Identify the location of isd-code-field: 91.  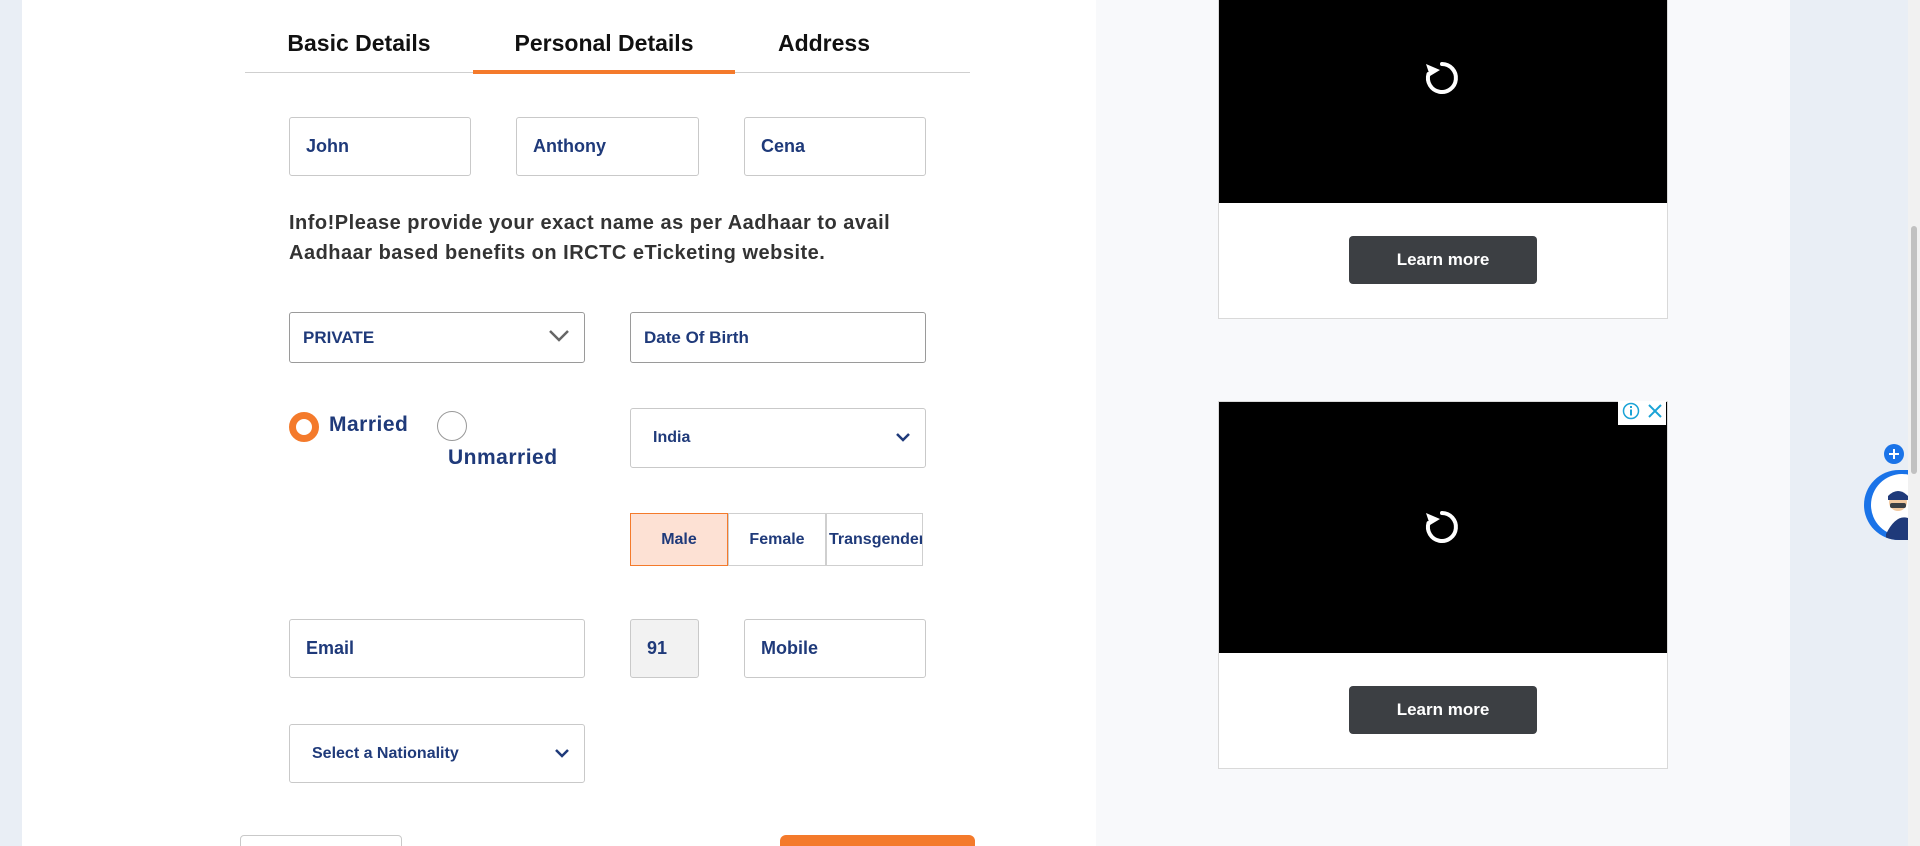
(664, 648).